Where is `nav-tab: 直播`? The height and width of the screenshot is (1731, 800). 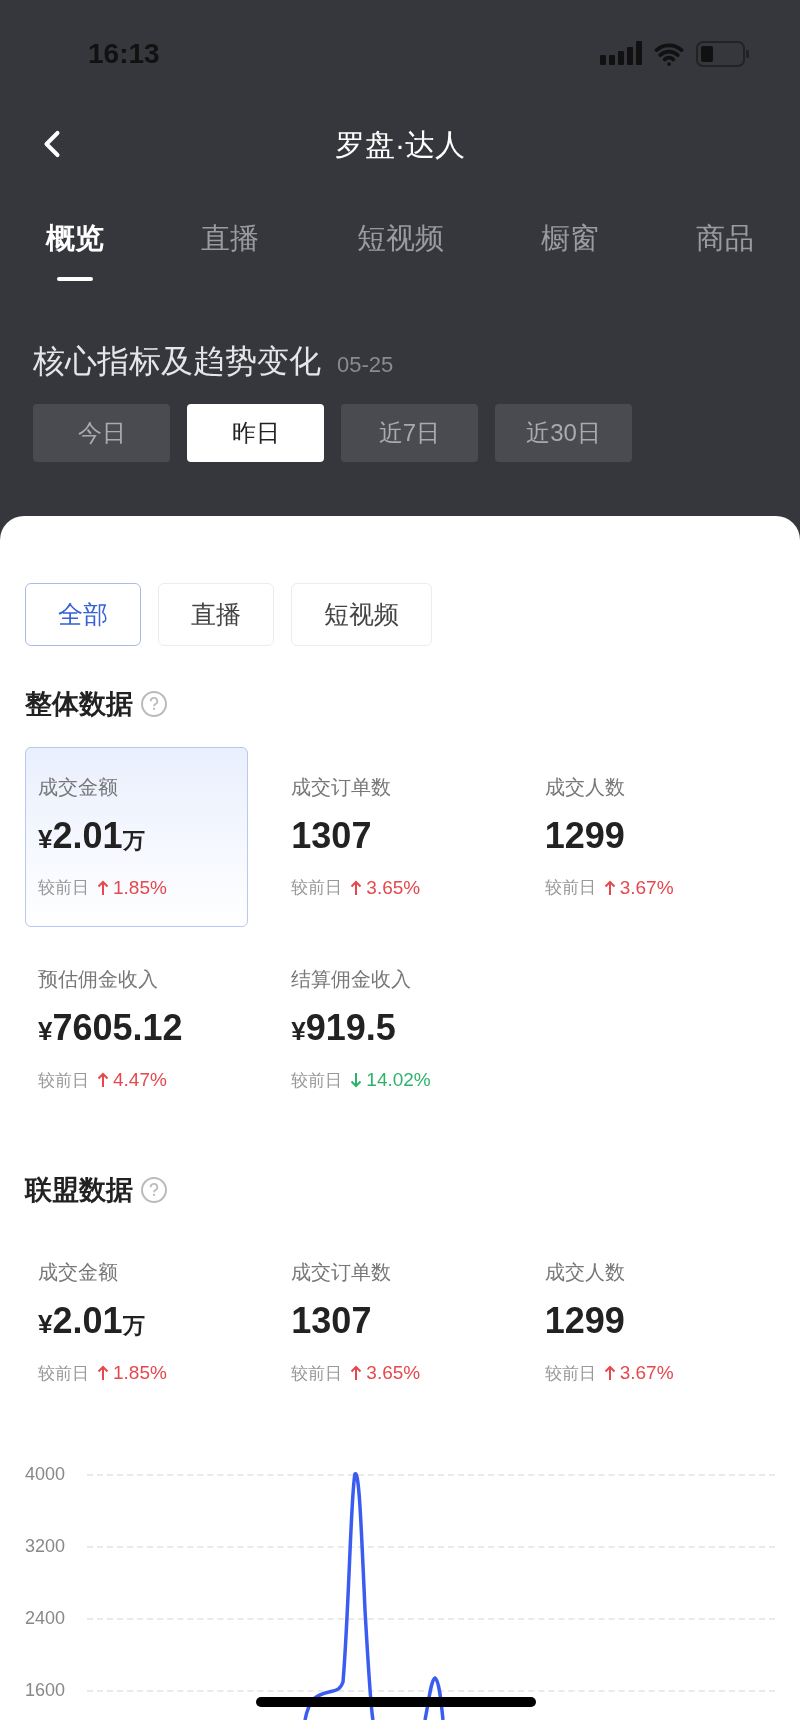 nav-tab: 直播 is located at coordinates (230, 260).